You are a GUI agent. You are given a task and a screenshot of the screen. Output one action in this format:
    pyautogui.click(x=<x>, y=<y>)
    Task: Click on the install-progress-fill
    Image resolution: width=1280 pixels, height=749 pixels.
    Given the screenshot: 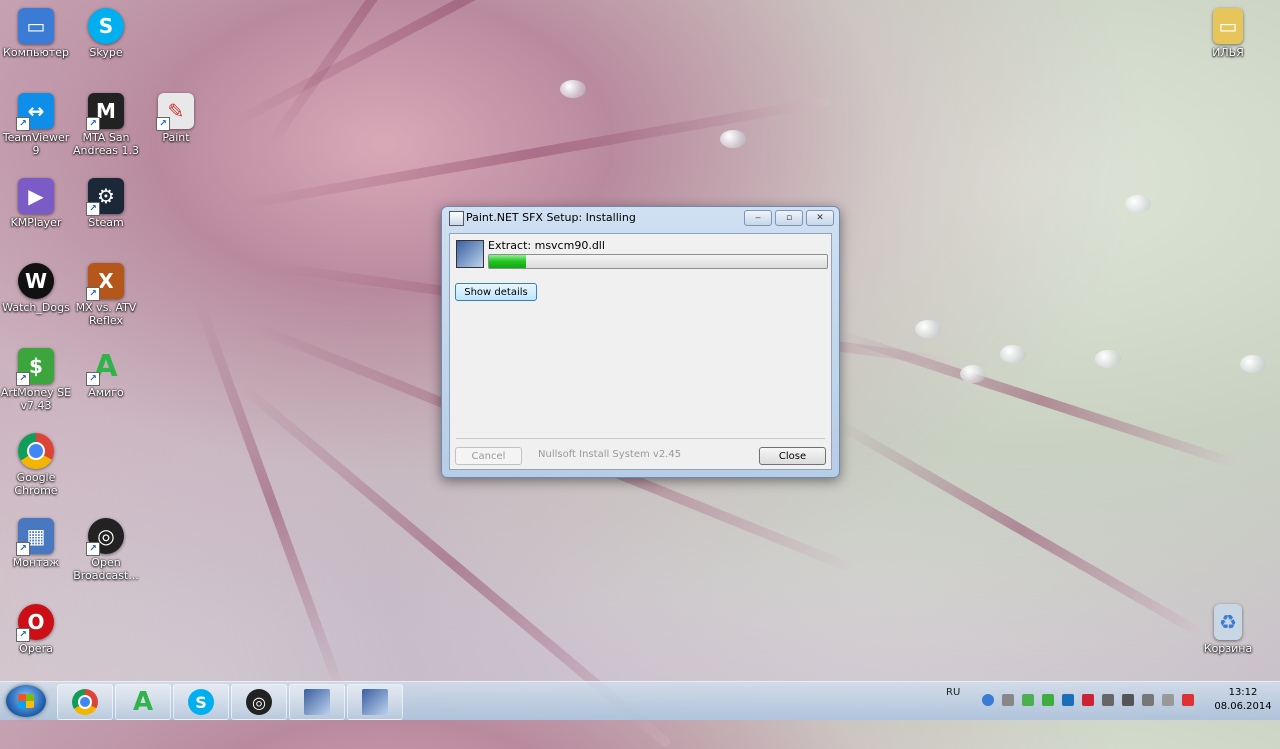 What is the action you would take?
    pyautogui.click(x=508, y=261)
    